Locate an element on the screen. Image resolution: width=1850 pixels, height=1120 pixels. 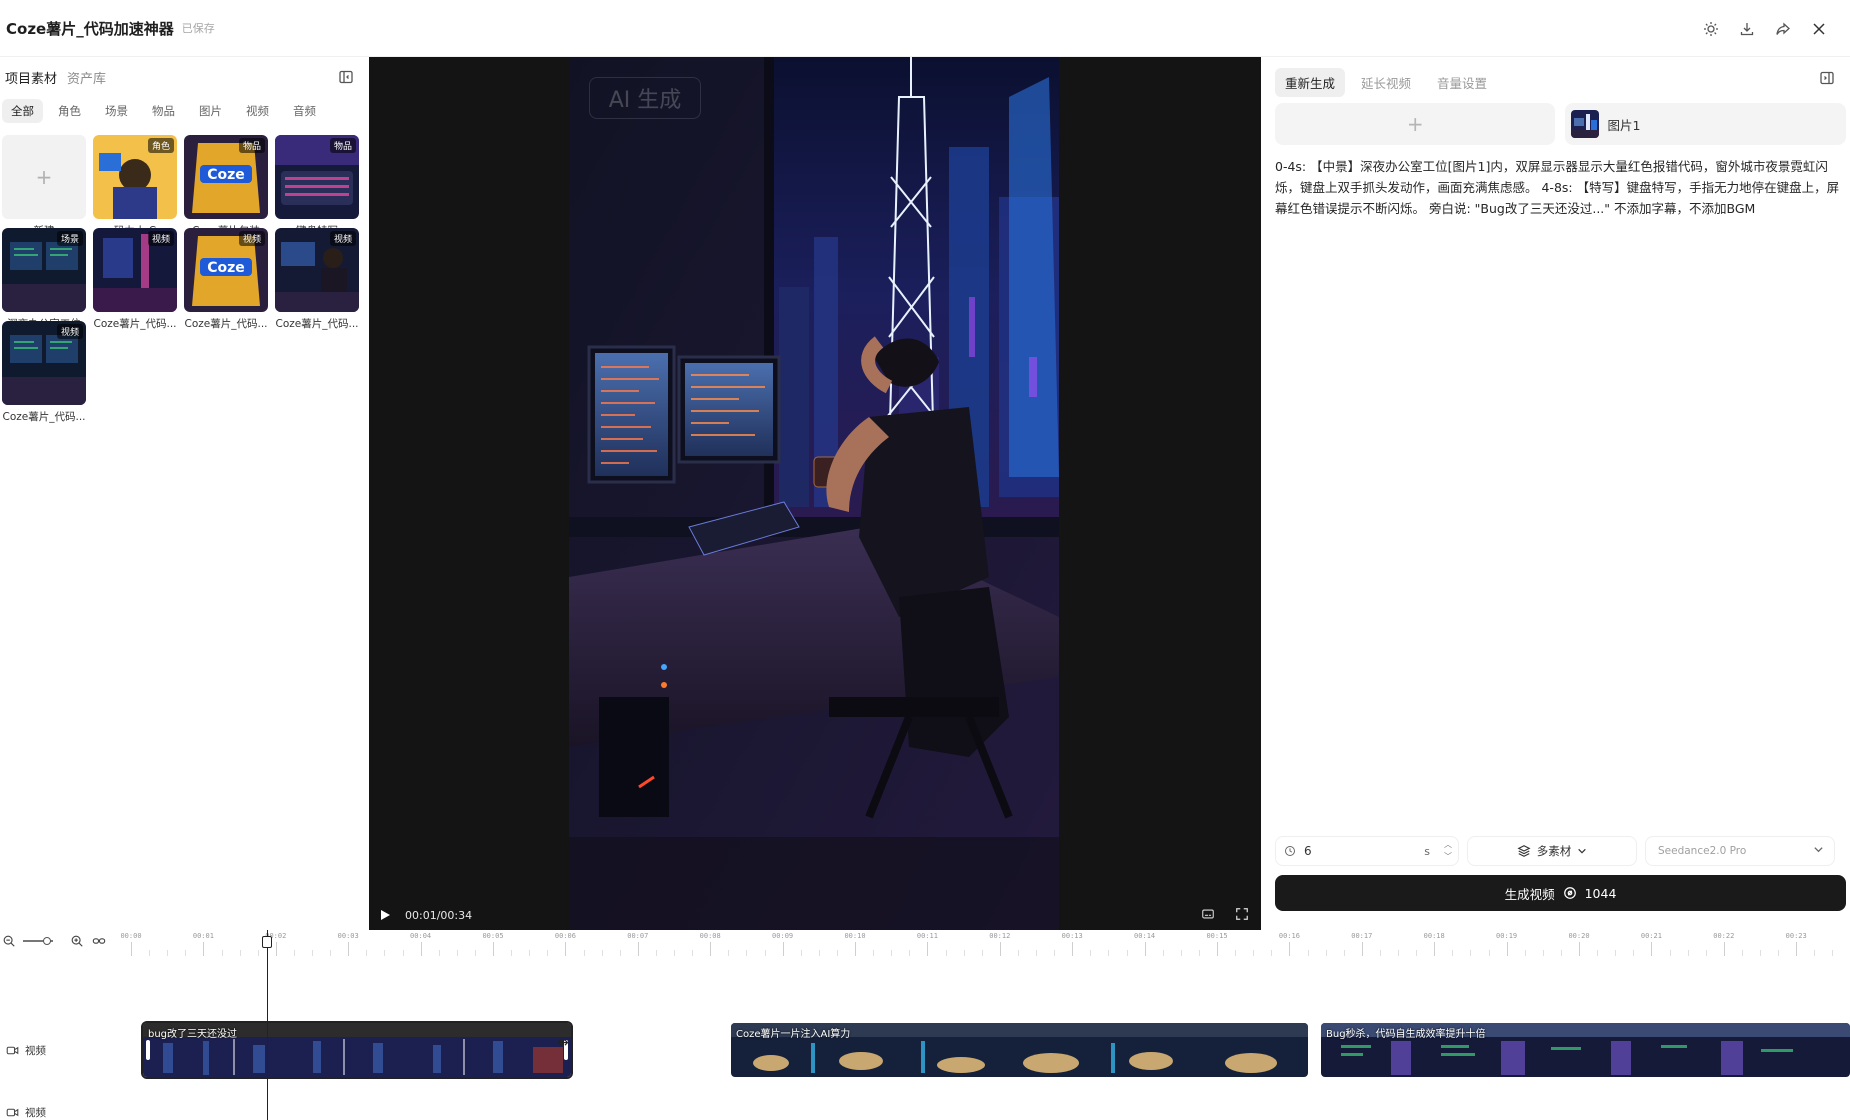
asset-card: 场景深夜办公室工位 is located at coordinates (44, 279).